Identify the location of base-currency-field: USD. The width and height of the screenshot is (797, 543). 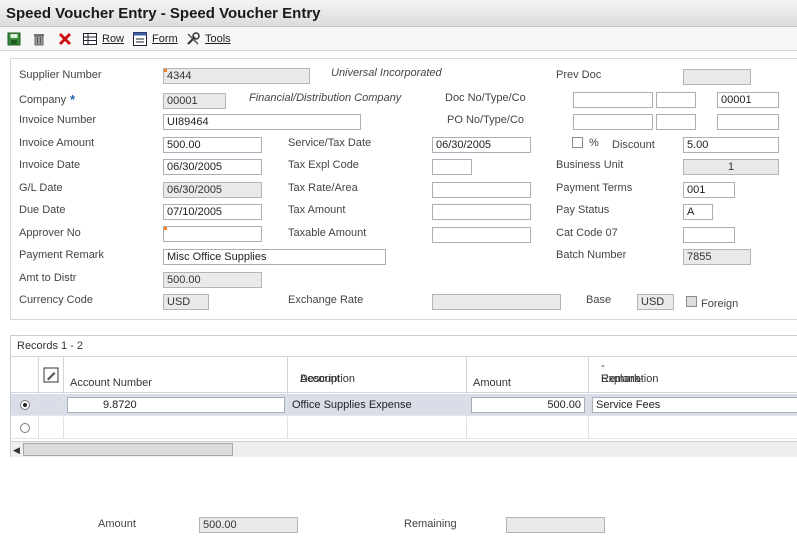
(655, 302).